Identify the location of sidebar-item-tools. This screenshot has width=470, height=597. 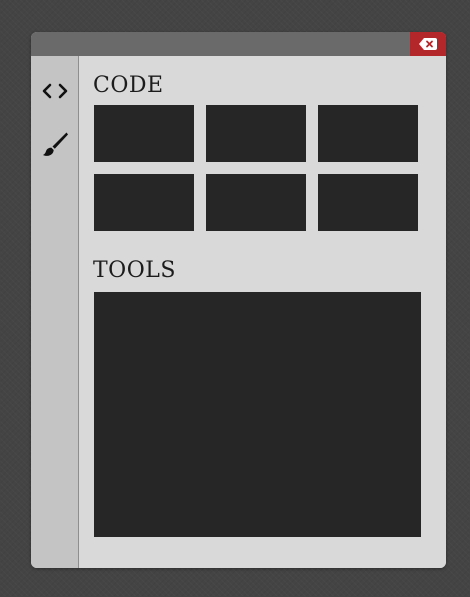
(54, 144).